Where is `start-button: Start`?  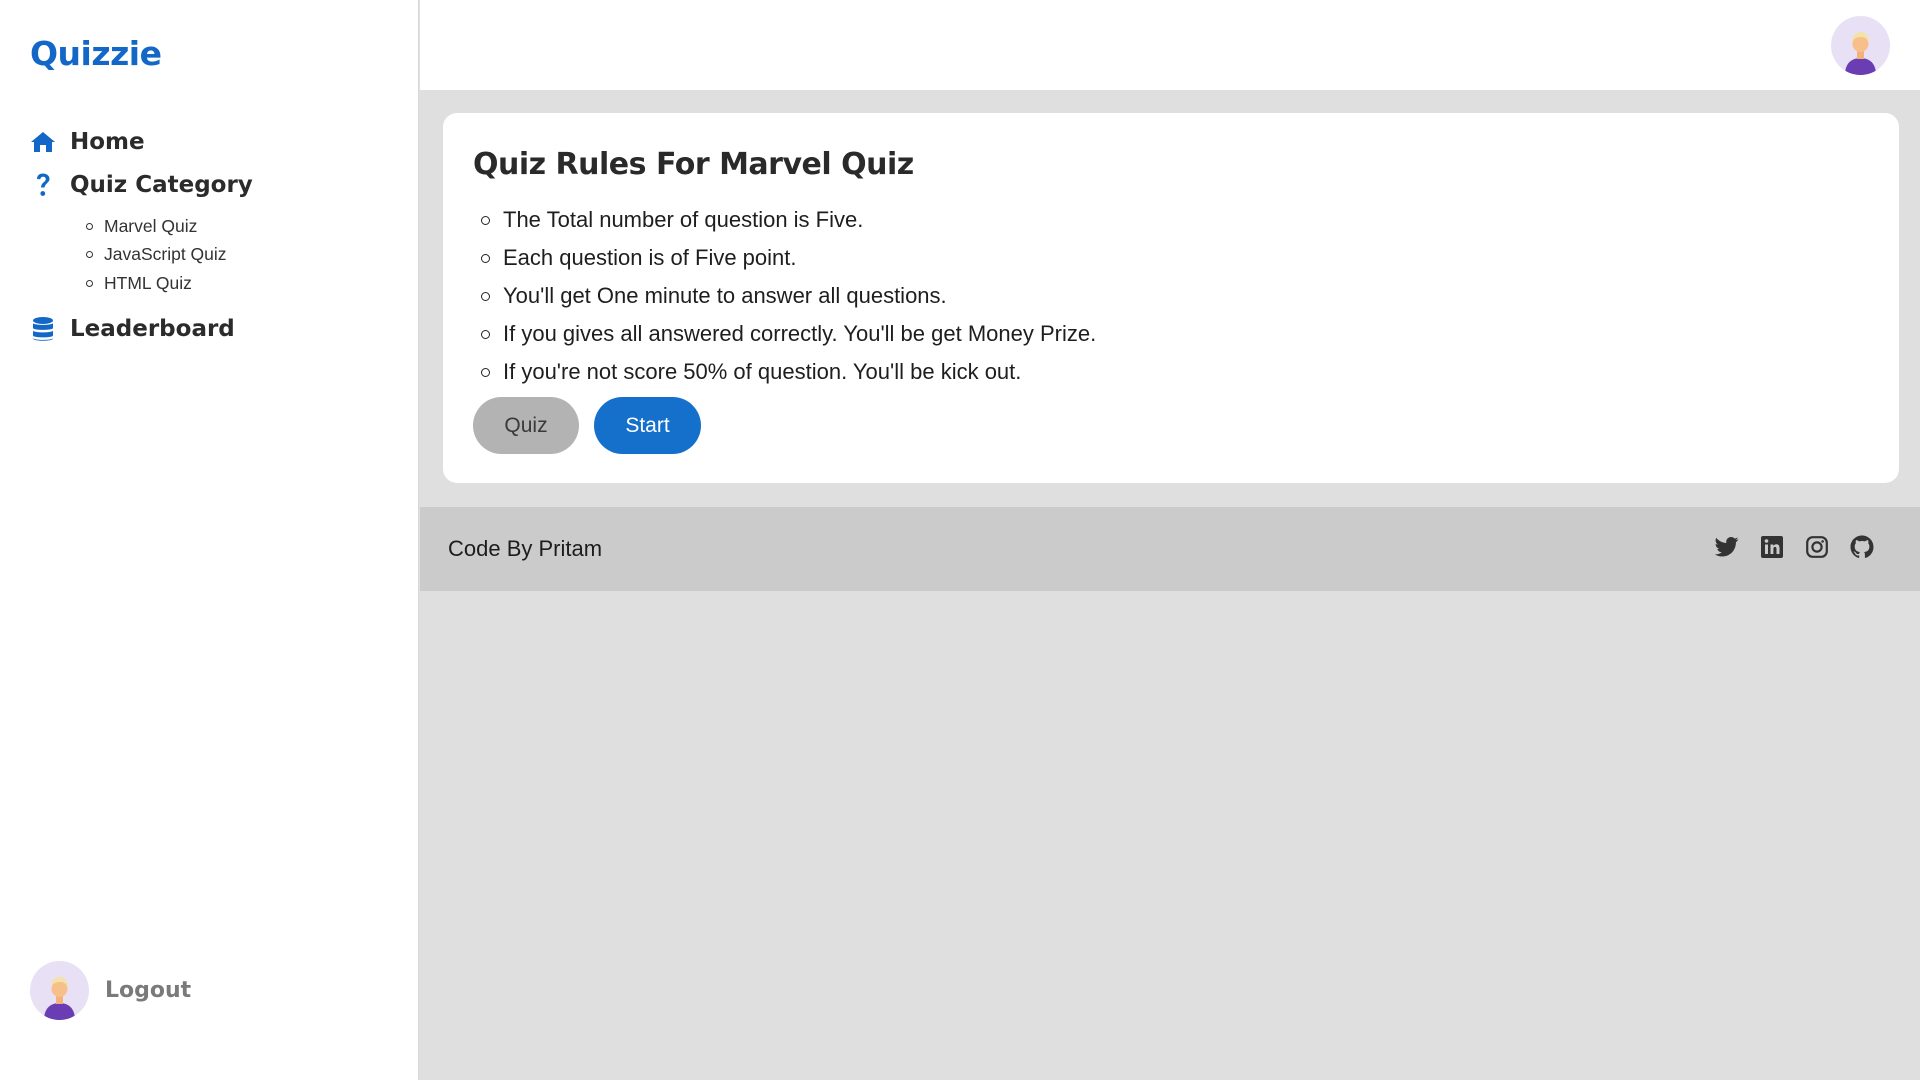
start-button: Start is located at coordinates (647, 425).